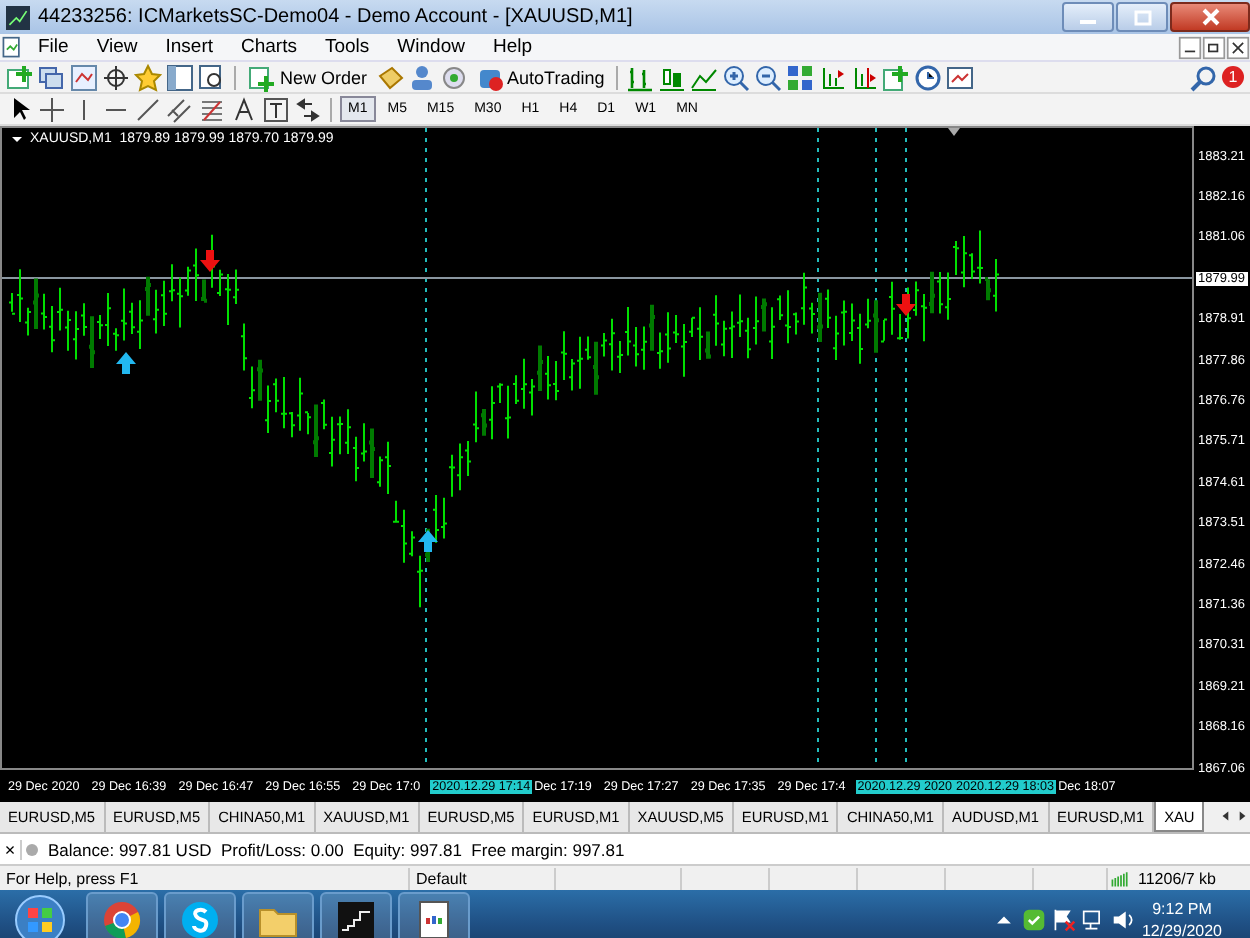  What do you see at coordinates (864, 77) in the screenshot?
I see `chart-shift-icon` at bounding box center [864, 77].